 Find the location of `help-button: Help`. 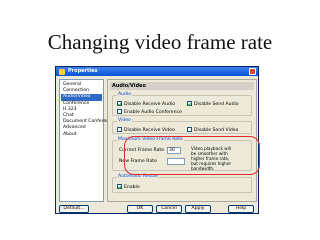

help-button: Help is located at coordinates (241, 209).